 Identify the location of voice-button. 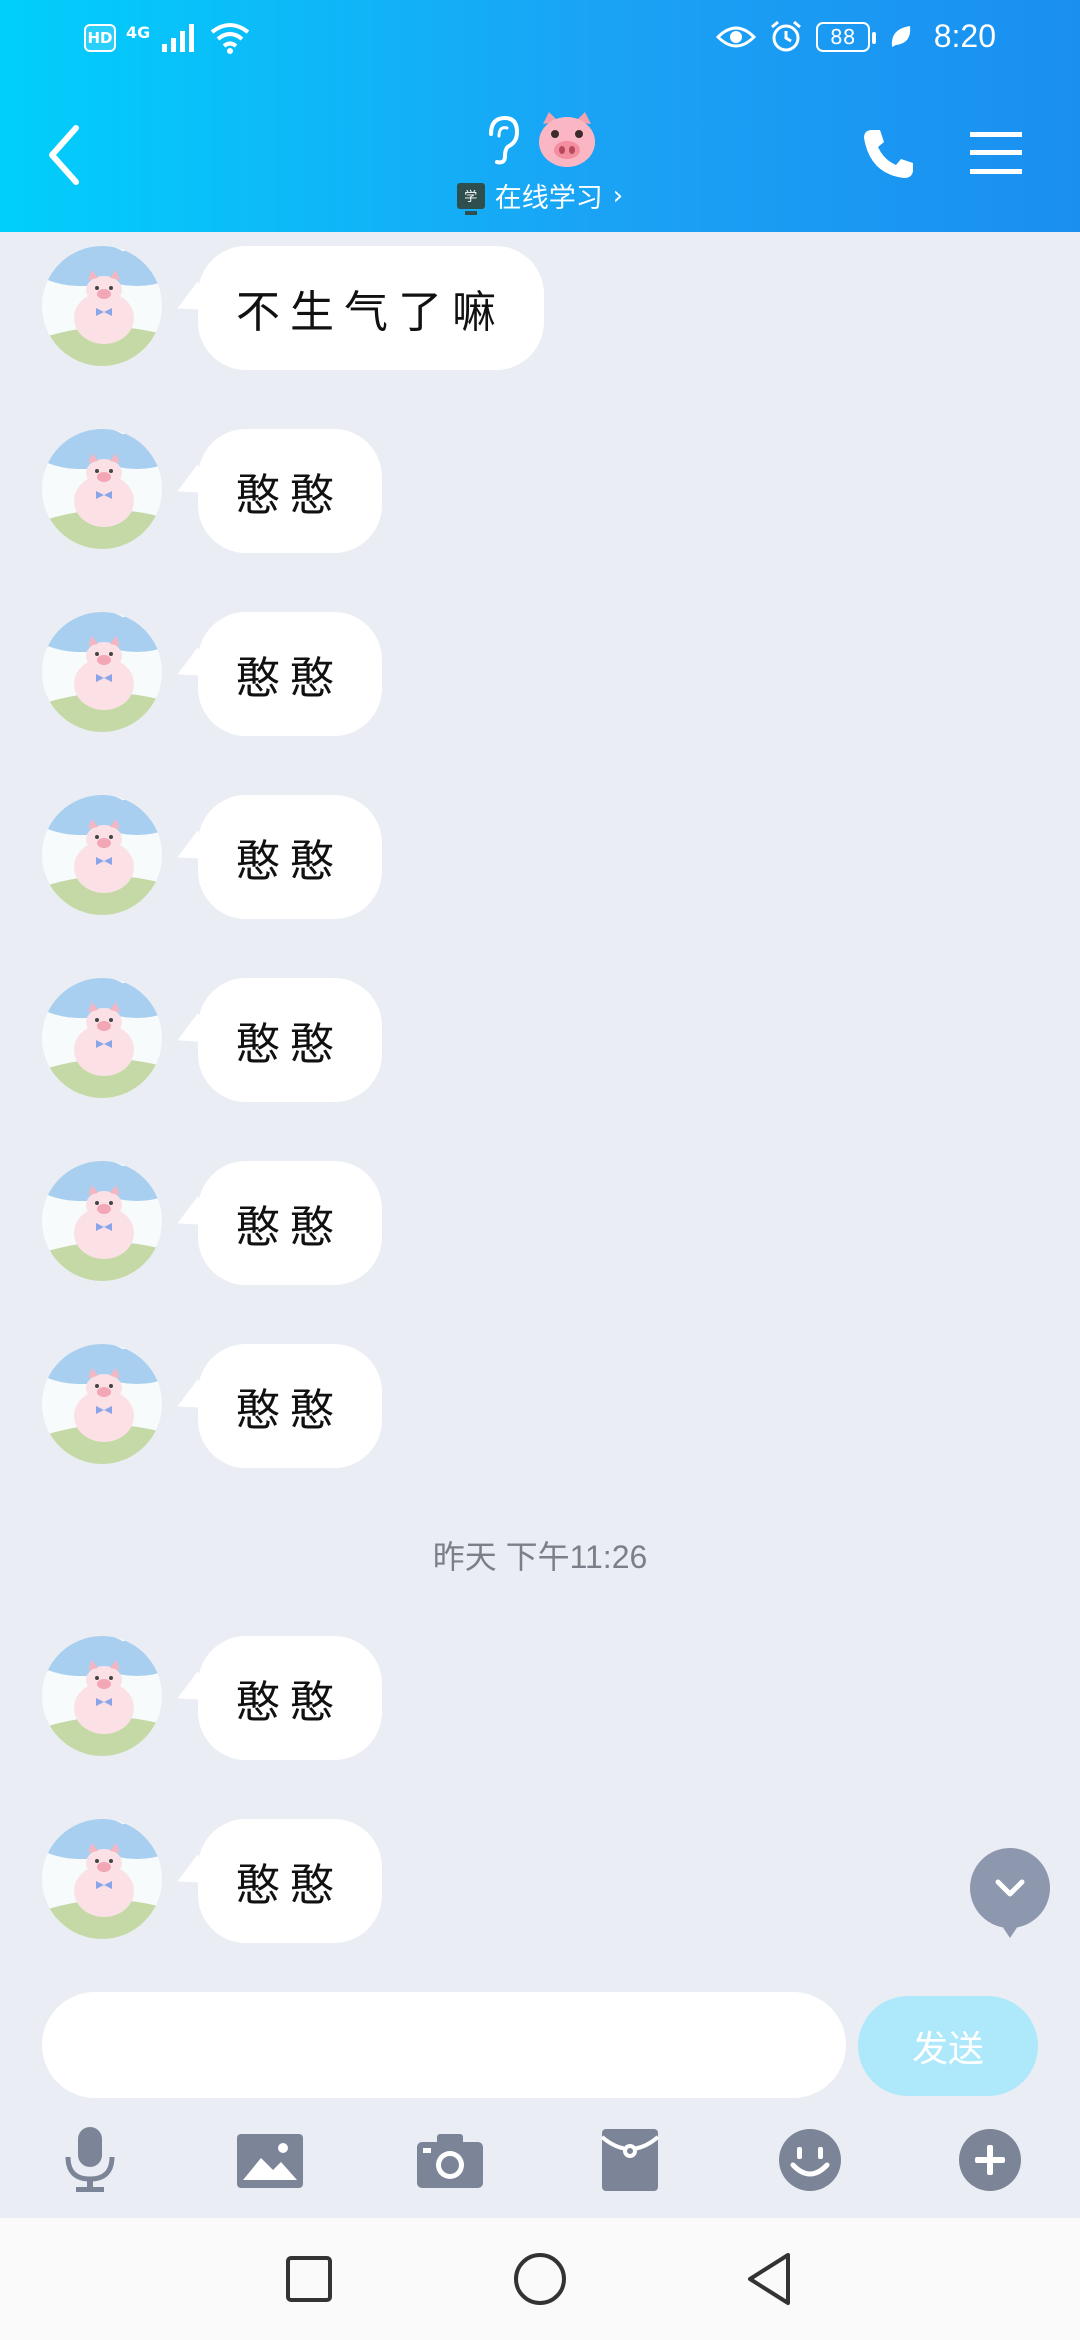
(90, 2160).